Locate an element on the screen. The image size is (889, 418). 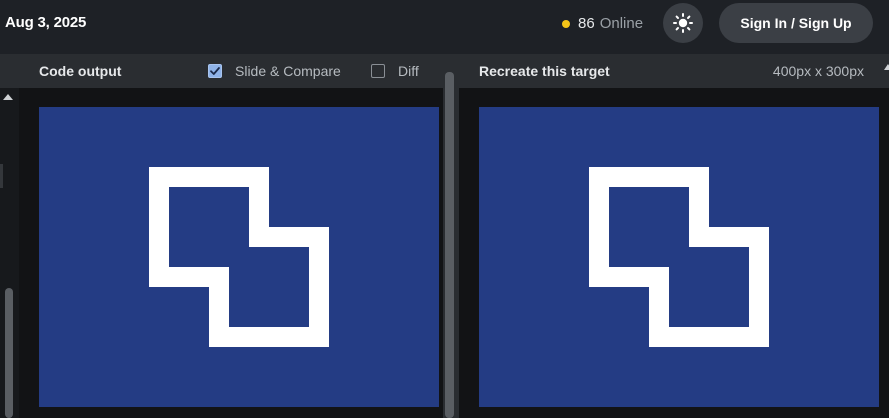
output-shape-graphic is located at coordinates (239, 257).